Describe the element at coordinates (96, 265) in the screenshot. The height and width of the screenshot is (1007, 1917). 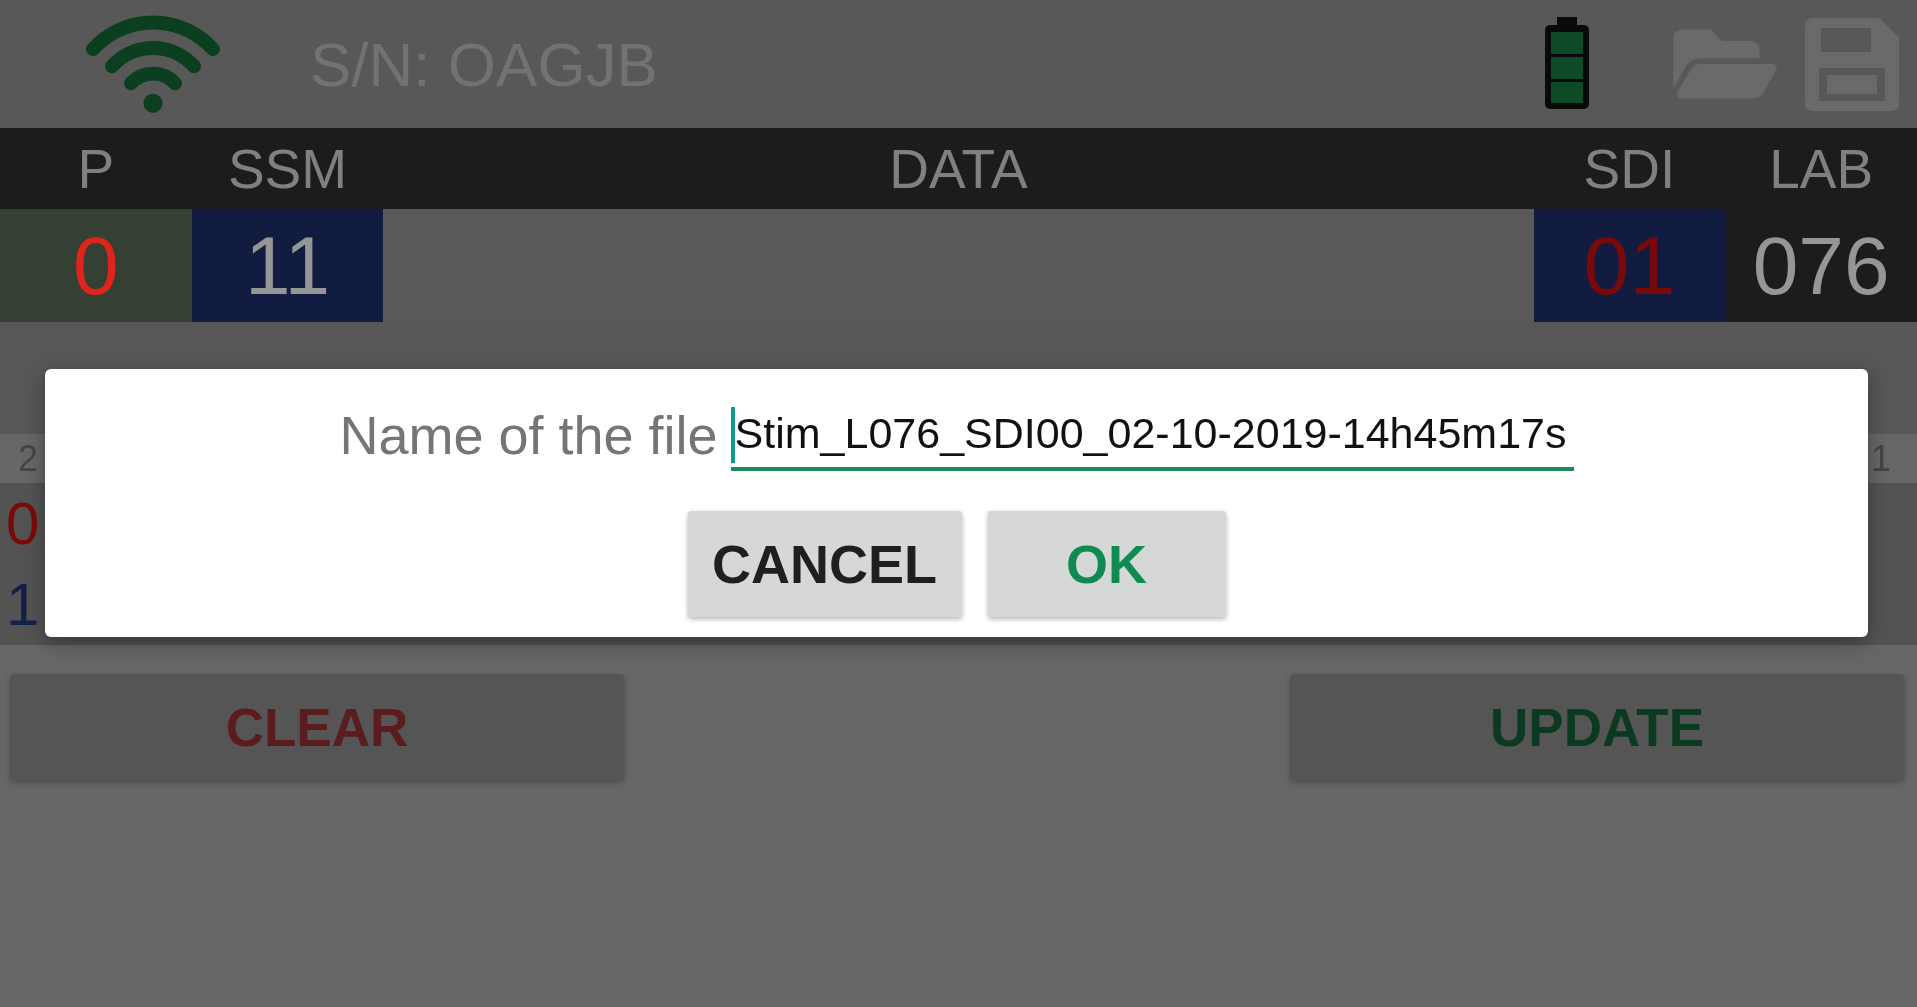
I see `field-value: 0` at that location.